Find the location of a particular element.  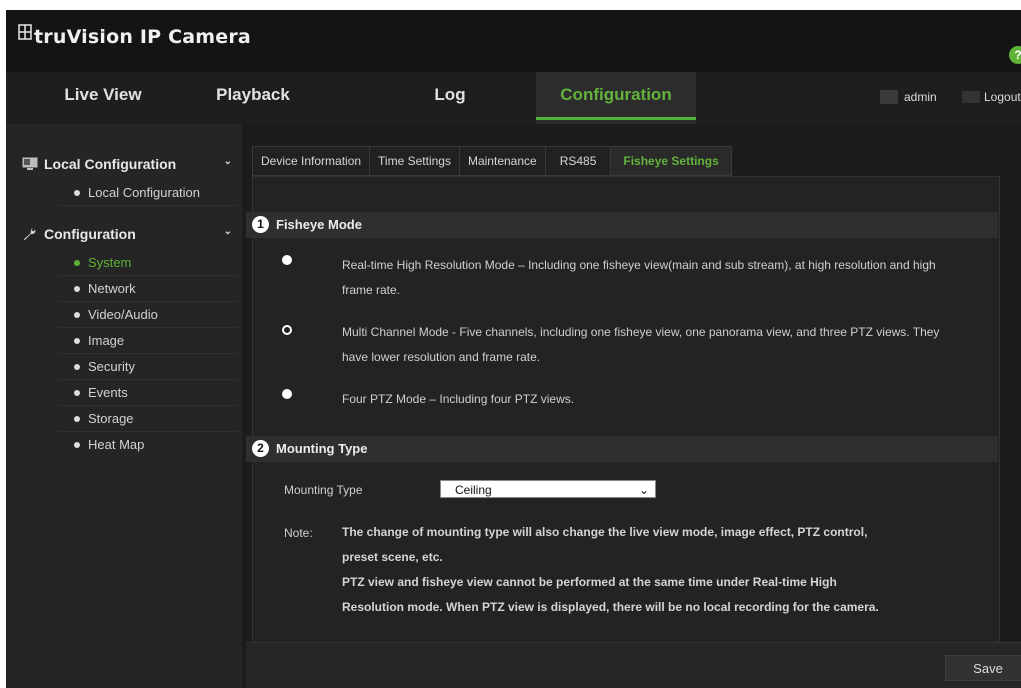

nav-tab-live-view: Live View is located at coordinates (103, 98).